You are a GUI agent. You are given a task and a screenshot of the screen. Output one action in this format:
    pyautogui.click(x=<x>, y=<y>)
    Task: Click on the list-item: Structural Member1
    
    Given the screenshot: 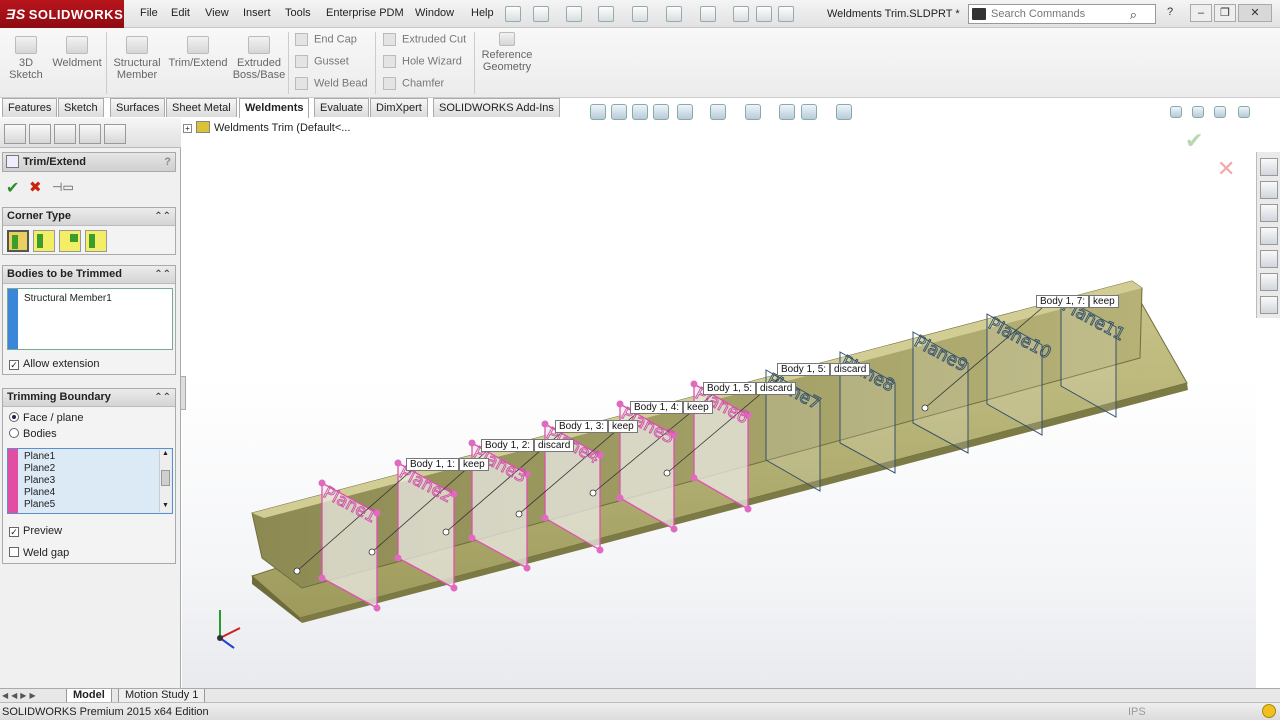 What is the action you would take?
    pyautogui.click(x=68, y=298)
    